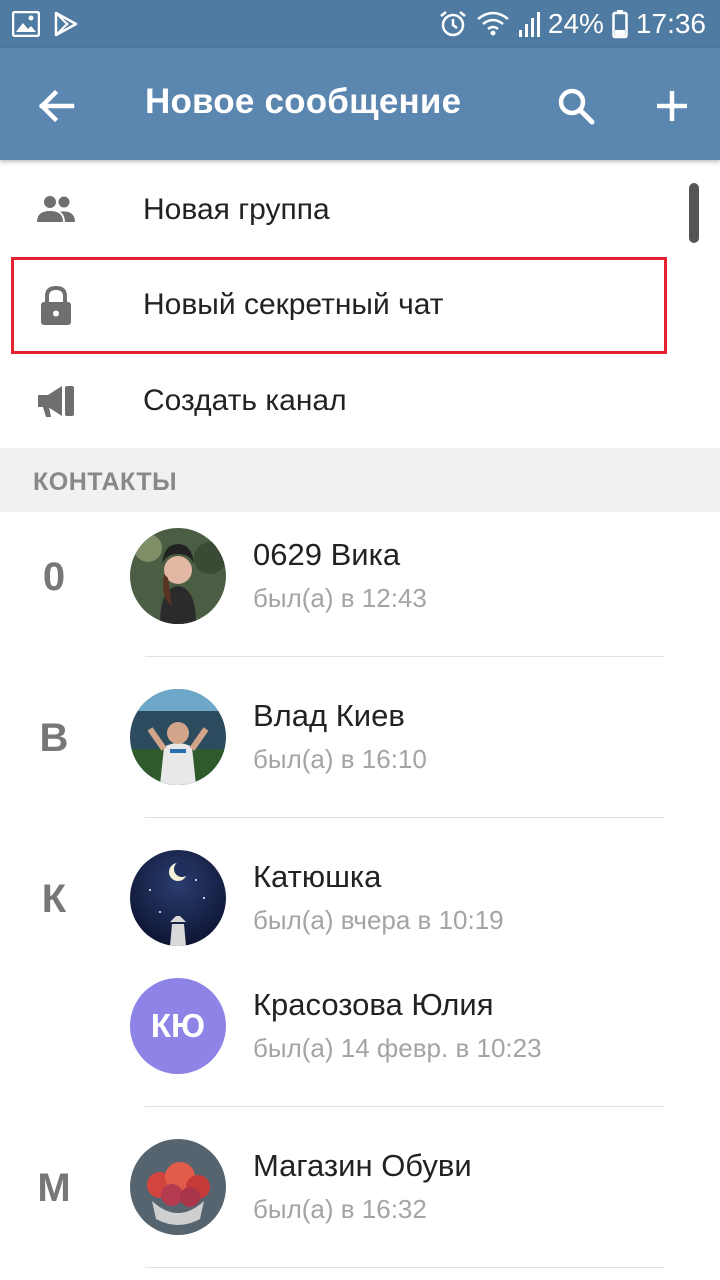 This screenshot has width=720, height=1280. What do you see at coordinates (694, 213) in the screenshot?
I see `scrollbar` at bounding box center [694, 213].